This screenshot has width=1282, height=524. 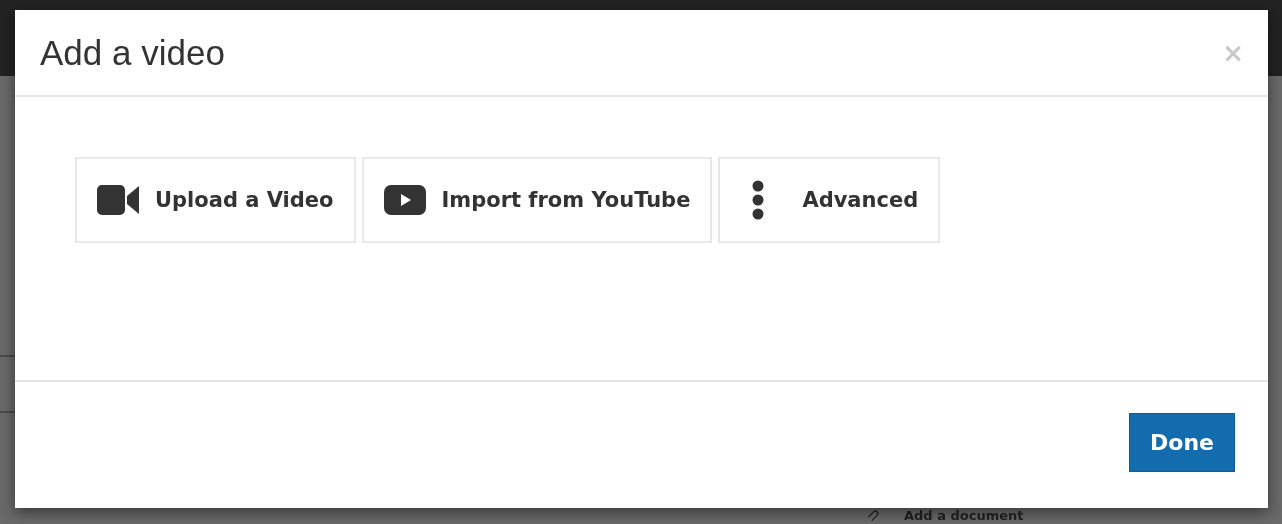 I want to click on option-button: Upload a Video, so click(x=215, y=200).